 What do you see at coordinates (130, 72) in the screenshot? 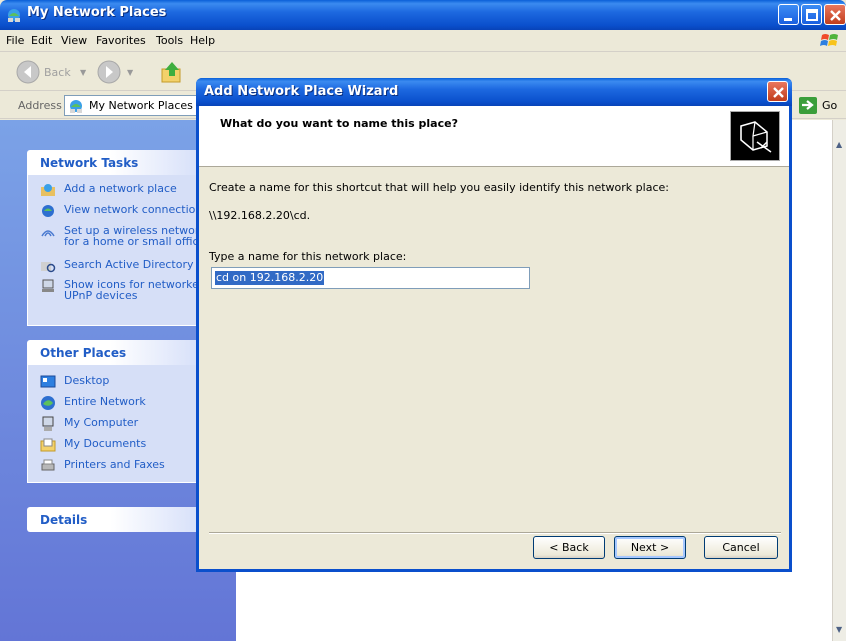
I see `forward-dropdown-icon: ▼` at bounding box center [130, 72].